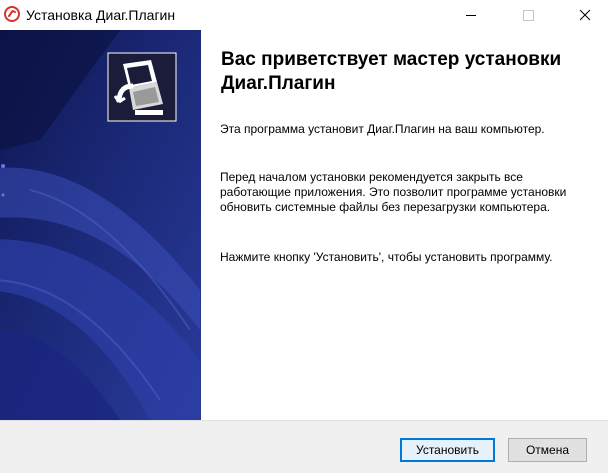 The height and width of the screenshot is (473, 608). What do you see at coordinates (304, 15) in the screenshot?
I see `title-bar: Установка Диаг.Плагин` at bounding box center [304, 15].